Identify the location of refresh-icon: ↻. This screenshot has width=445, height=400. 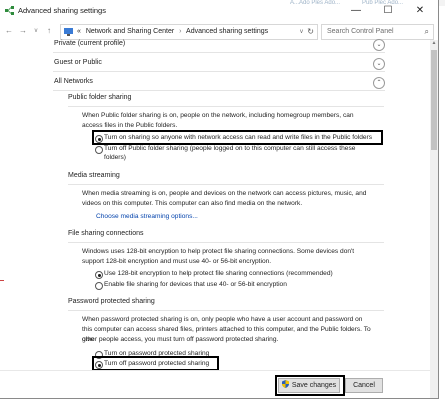
(310, 32).